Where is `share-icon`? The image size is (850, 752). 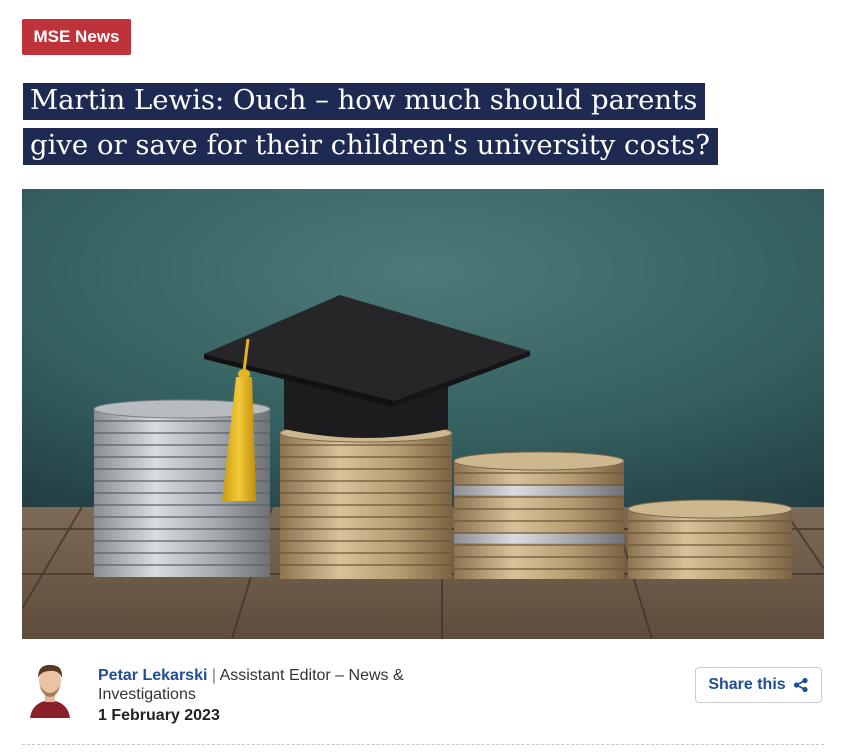
share-icon is located at coordinates (800, 685).